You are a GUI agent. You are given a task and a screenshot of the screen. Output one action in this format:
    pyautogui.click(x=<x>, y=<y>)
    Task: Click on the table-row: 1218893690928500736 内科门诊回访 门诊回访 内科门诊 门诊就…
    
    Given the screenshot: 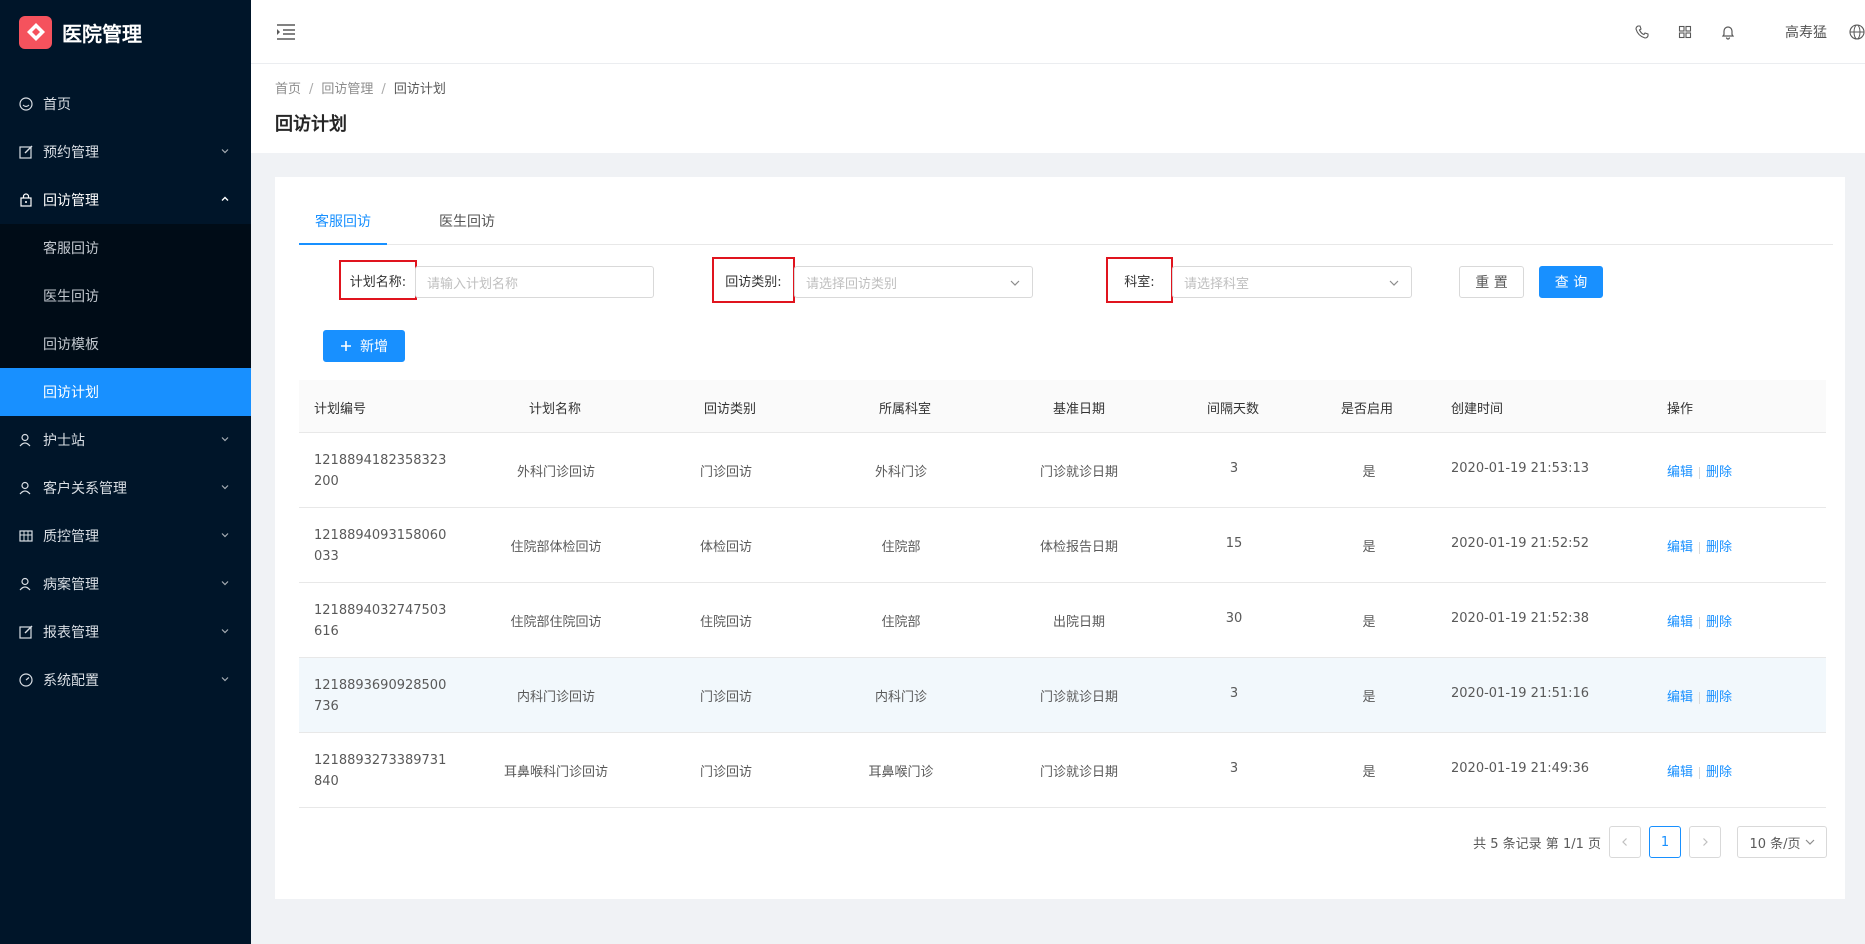 What is the action you would take?
    pyautogui.click(x=1062, y=695)
    